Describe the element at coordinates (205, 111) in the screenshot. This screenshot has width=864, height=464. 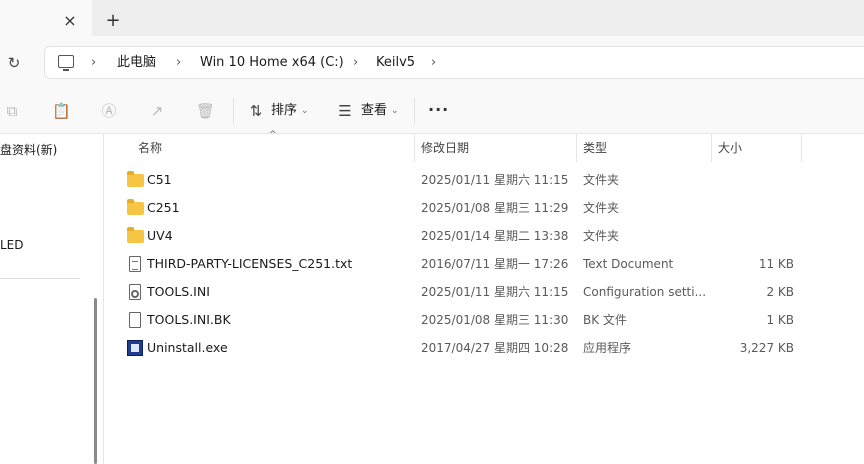
I see `delete-icon: 🗑` at that location.